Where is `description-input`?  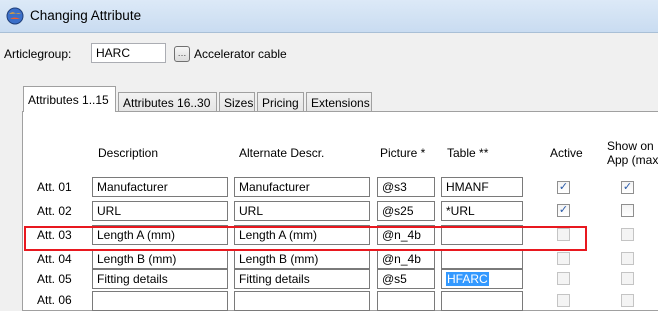
description-input is located at coordinates (160, 301).